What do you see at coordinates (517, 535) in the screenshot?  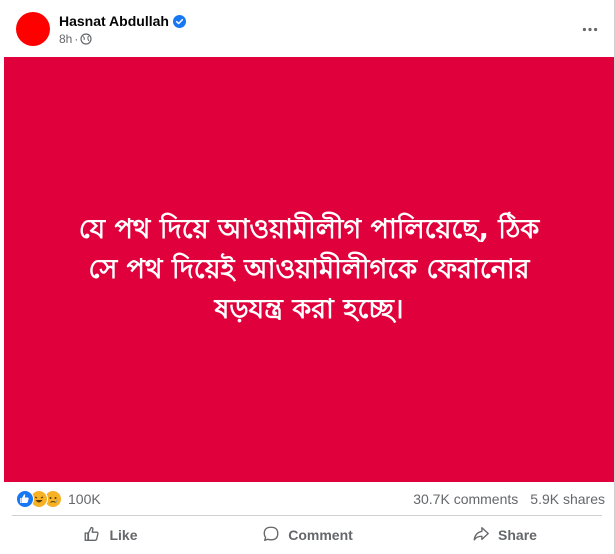 I see `share-label: Share` at bounding box center [517, 535].